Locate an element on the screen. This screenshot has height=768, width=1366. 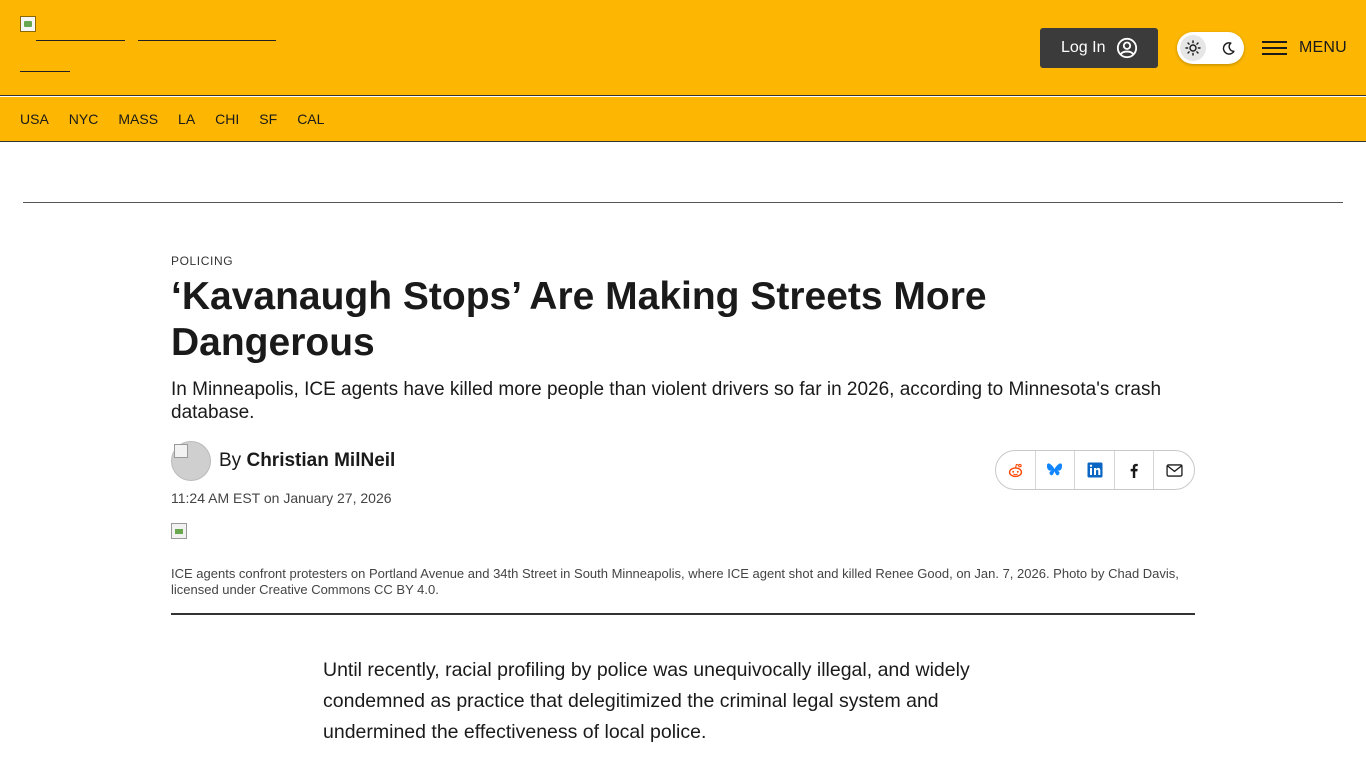
article-category: POLICING is located at coordinates (202, 261).